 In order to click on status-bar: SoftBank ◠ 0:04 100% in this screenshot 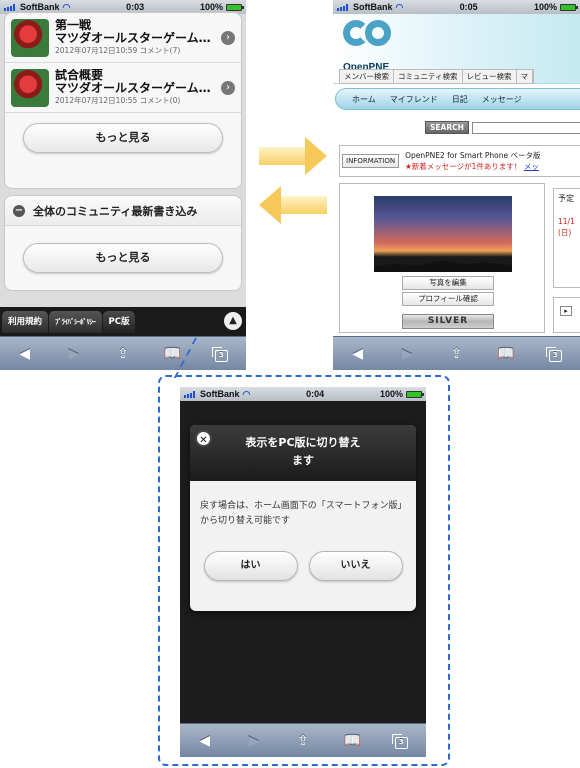, I will do `click(303, 394)`.